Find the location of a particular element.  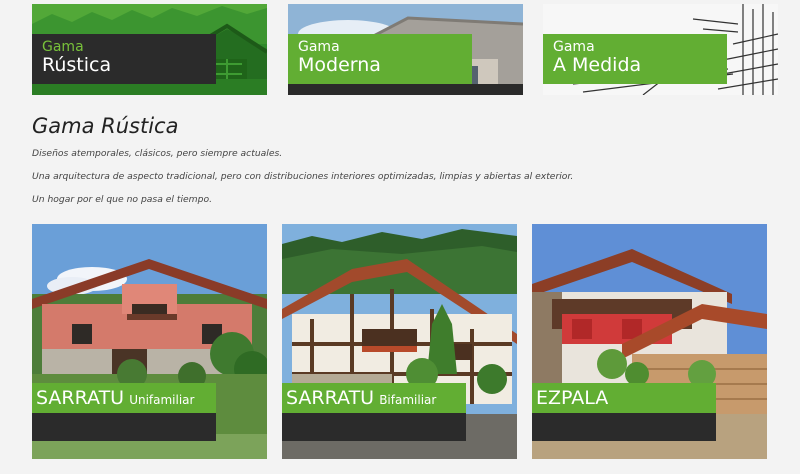

category-label-a-medida: Gama A Medida is located at coordinates (635, 59).